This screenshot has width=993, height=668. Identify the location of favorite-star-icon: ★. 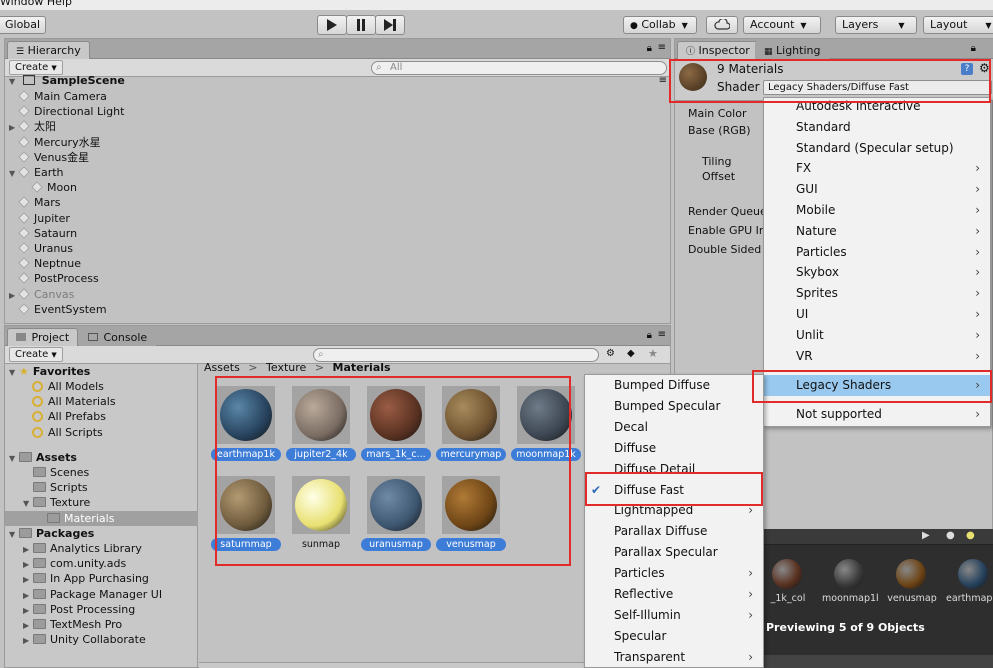
(653, 353).